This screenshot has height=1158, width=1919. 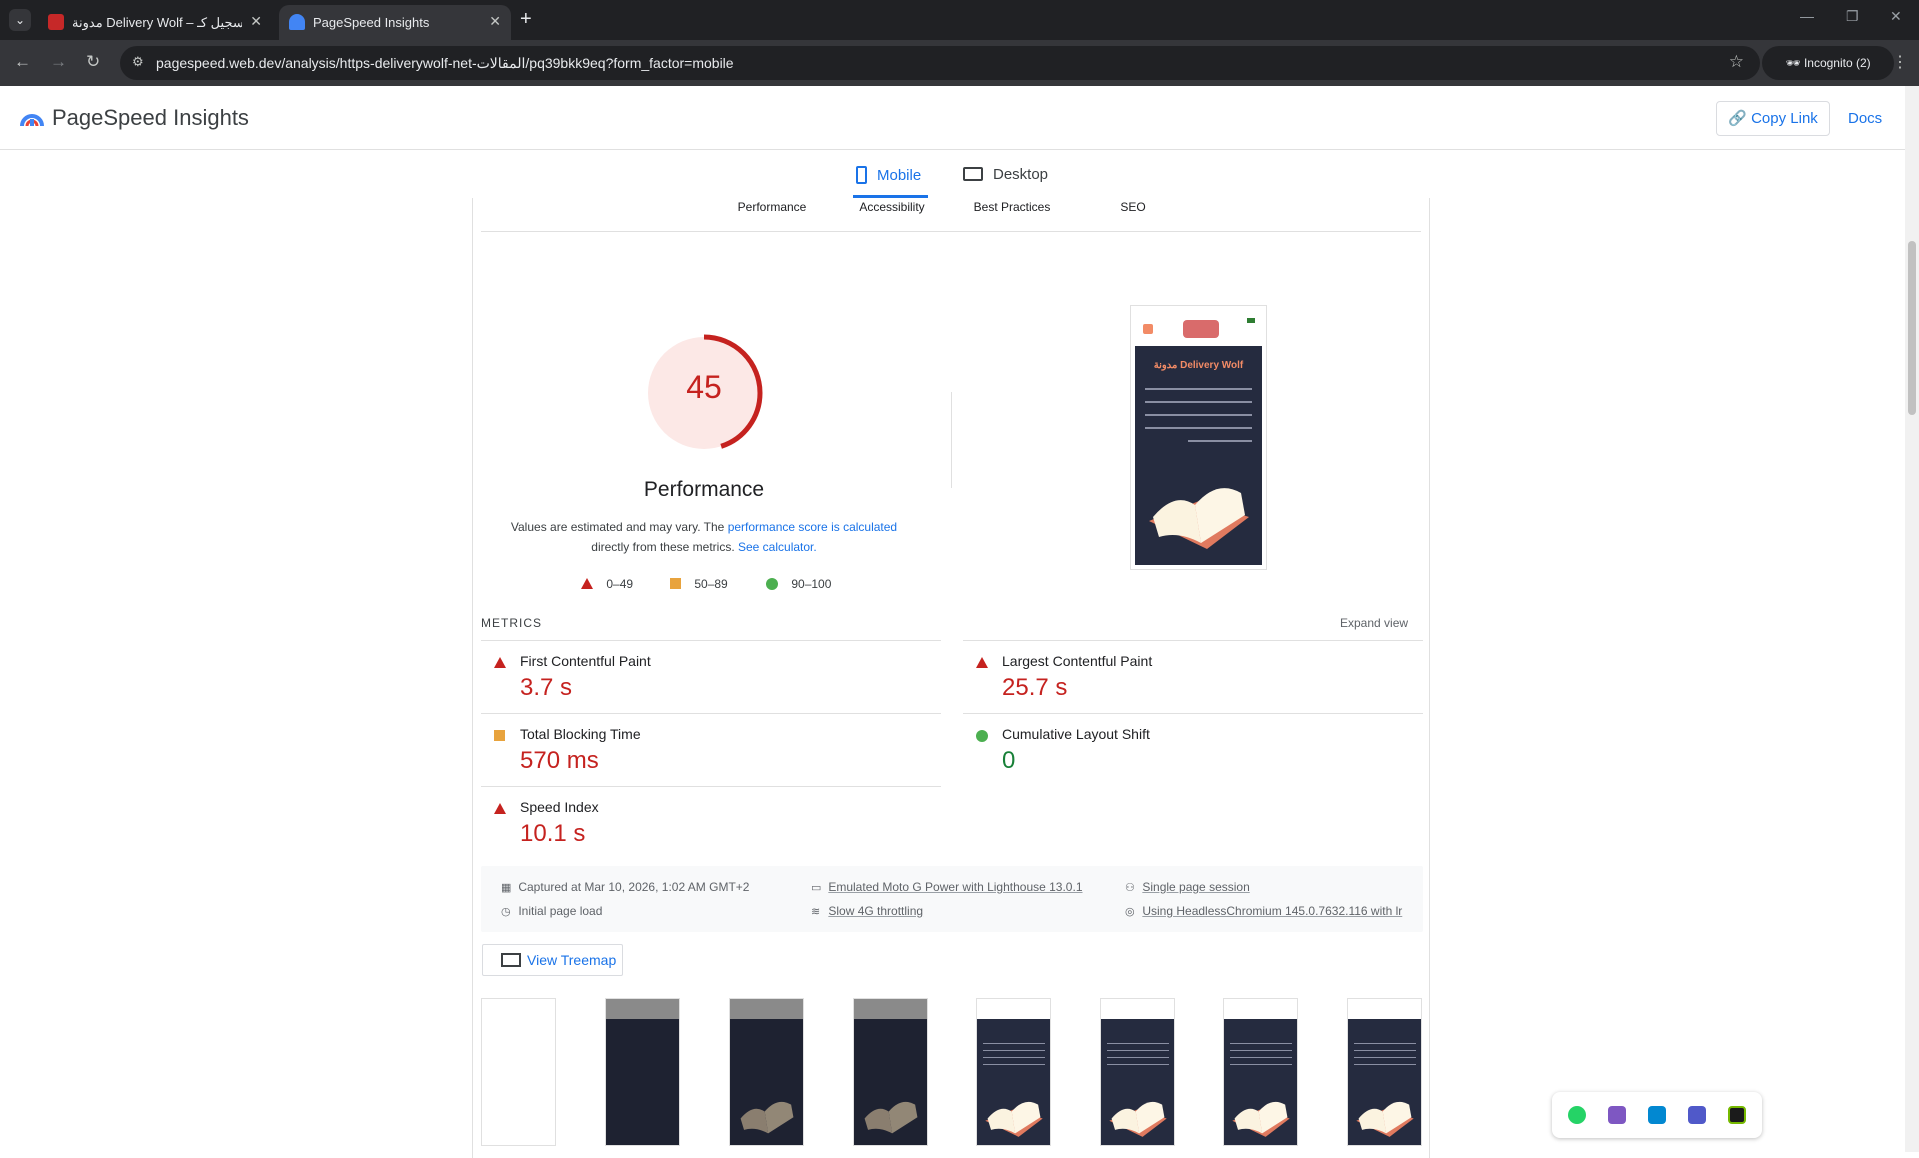 I want to click on desc-text-1: Values are estimated and may vary. The, so click(x=617, y=527).